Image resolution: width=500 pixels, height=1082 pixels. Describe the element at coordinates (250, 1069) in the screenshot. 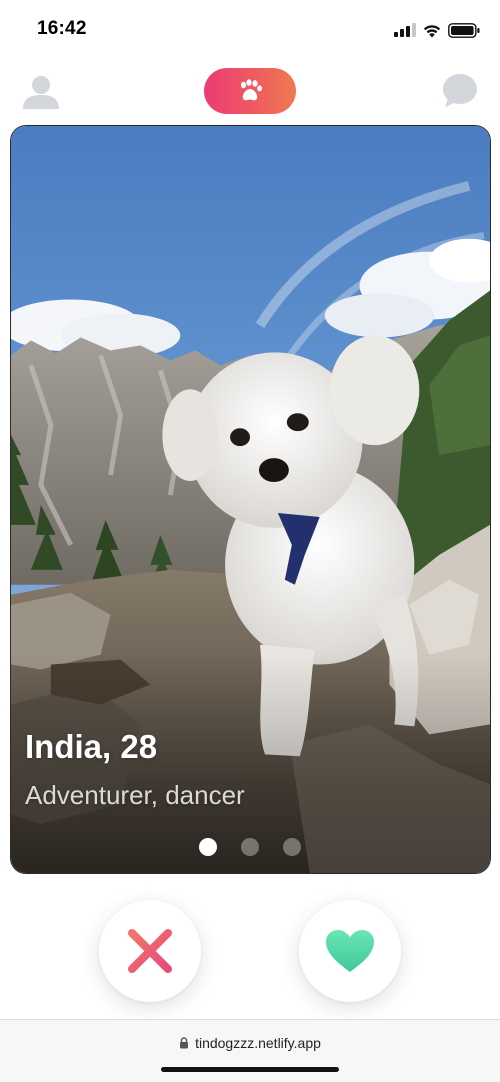

I see `home-indicator` at that location.